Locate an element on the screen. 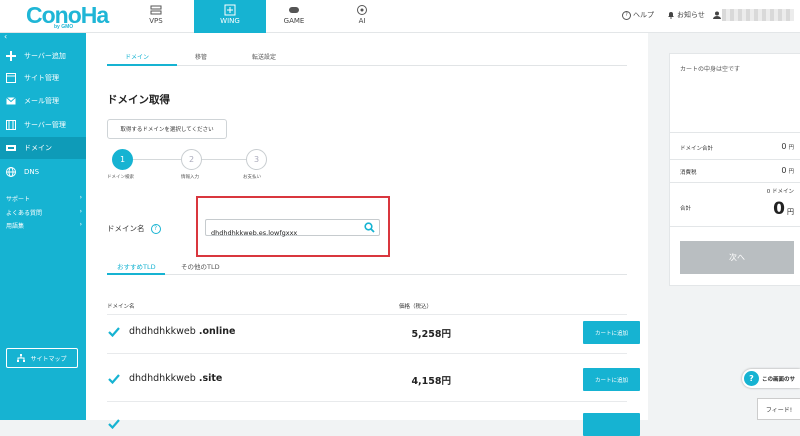 Image resolution: width=800 pixels, height=436 pixels. domain-total-label: ドメイン合計 is located at coordinates (697, 149).